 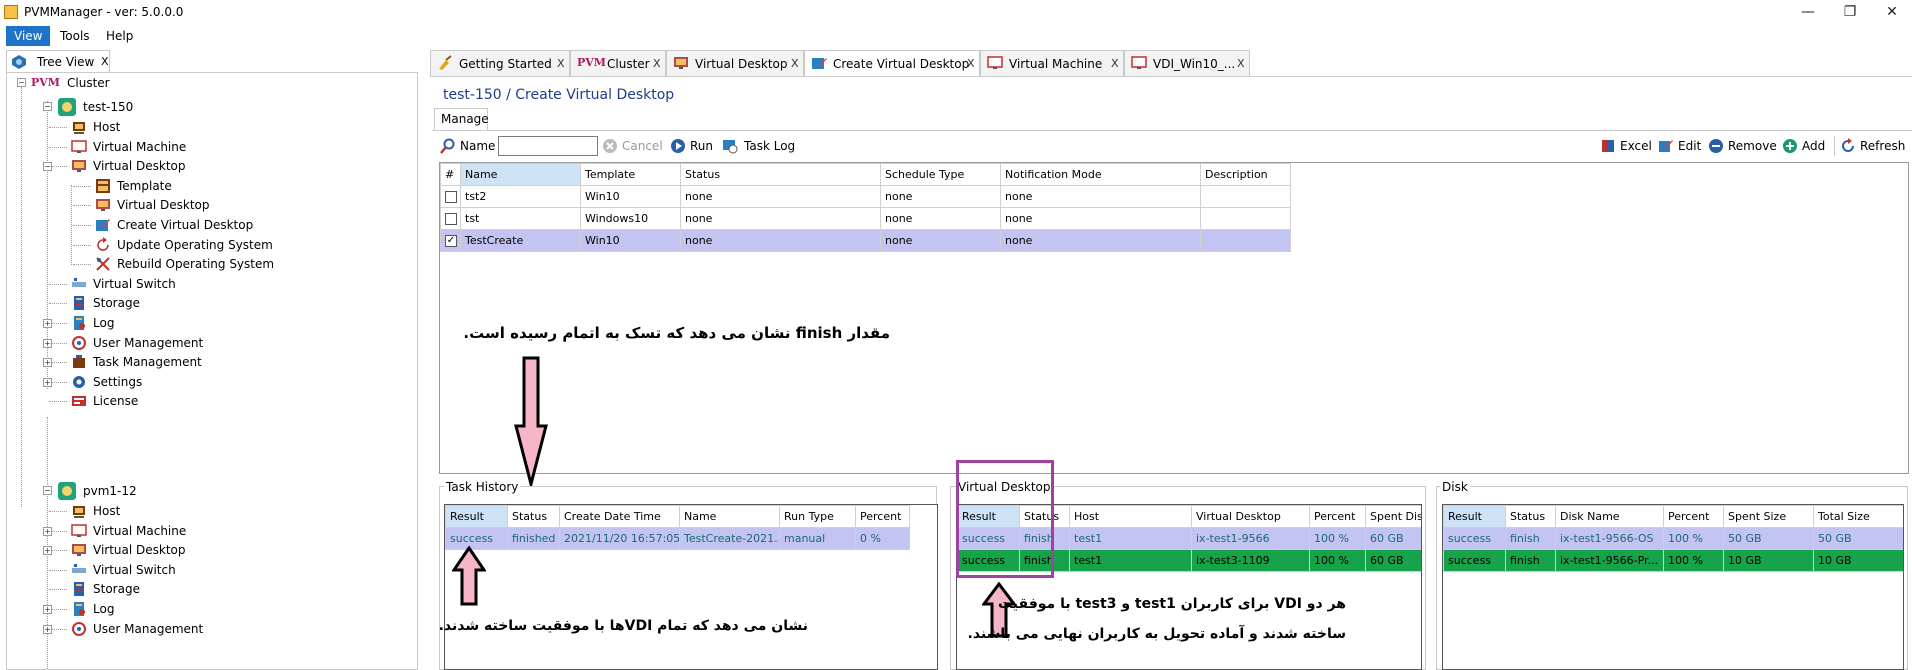 I want to click on column-header: Host, so click(x=1130, y=516).